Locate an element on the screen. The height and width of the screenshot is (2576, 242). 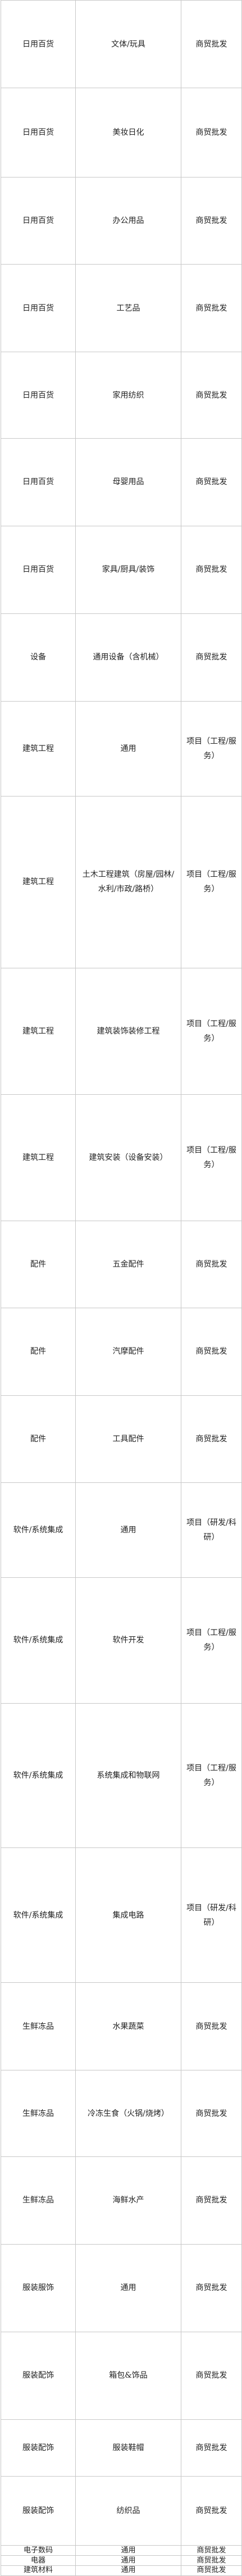
table-row: 生鲜冻品 水果蔬菜 商贸批发 is located at coordinates (121, 2026).